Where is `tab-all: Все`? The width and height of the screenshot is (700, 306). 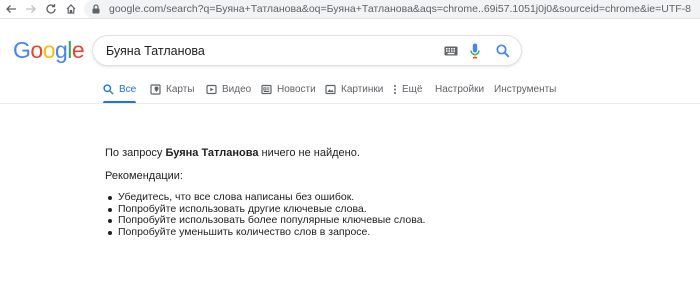
tab-all: Все is located at coordinates (120, 90).